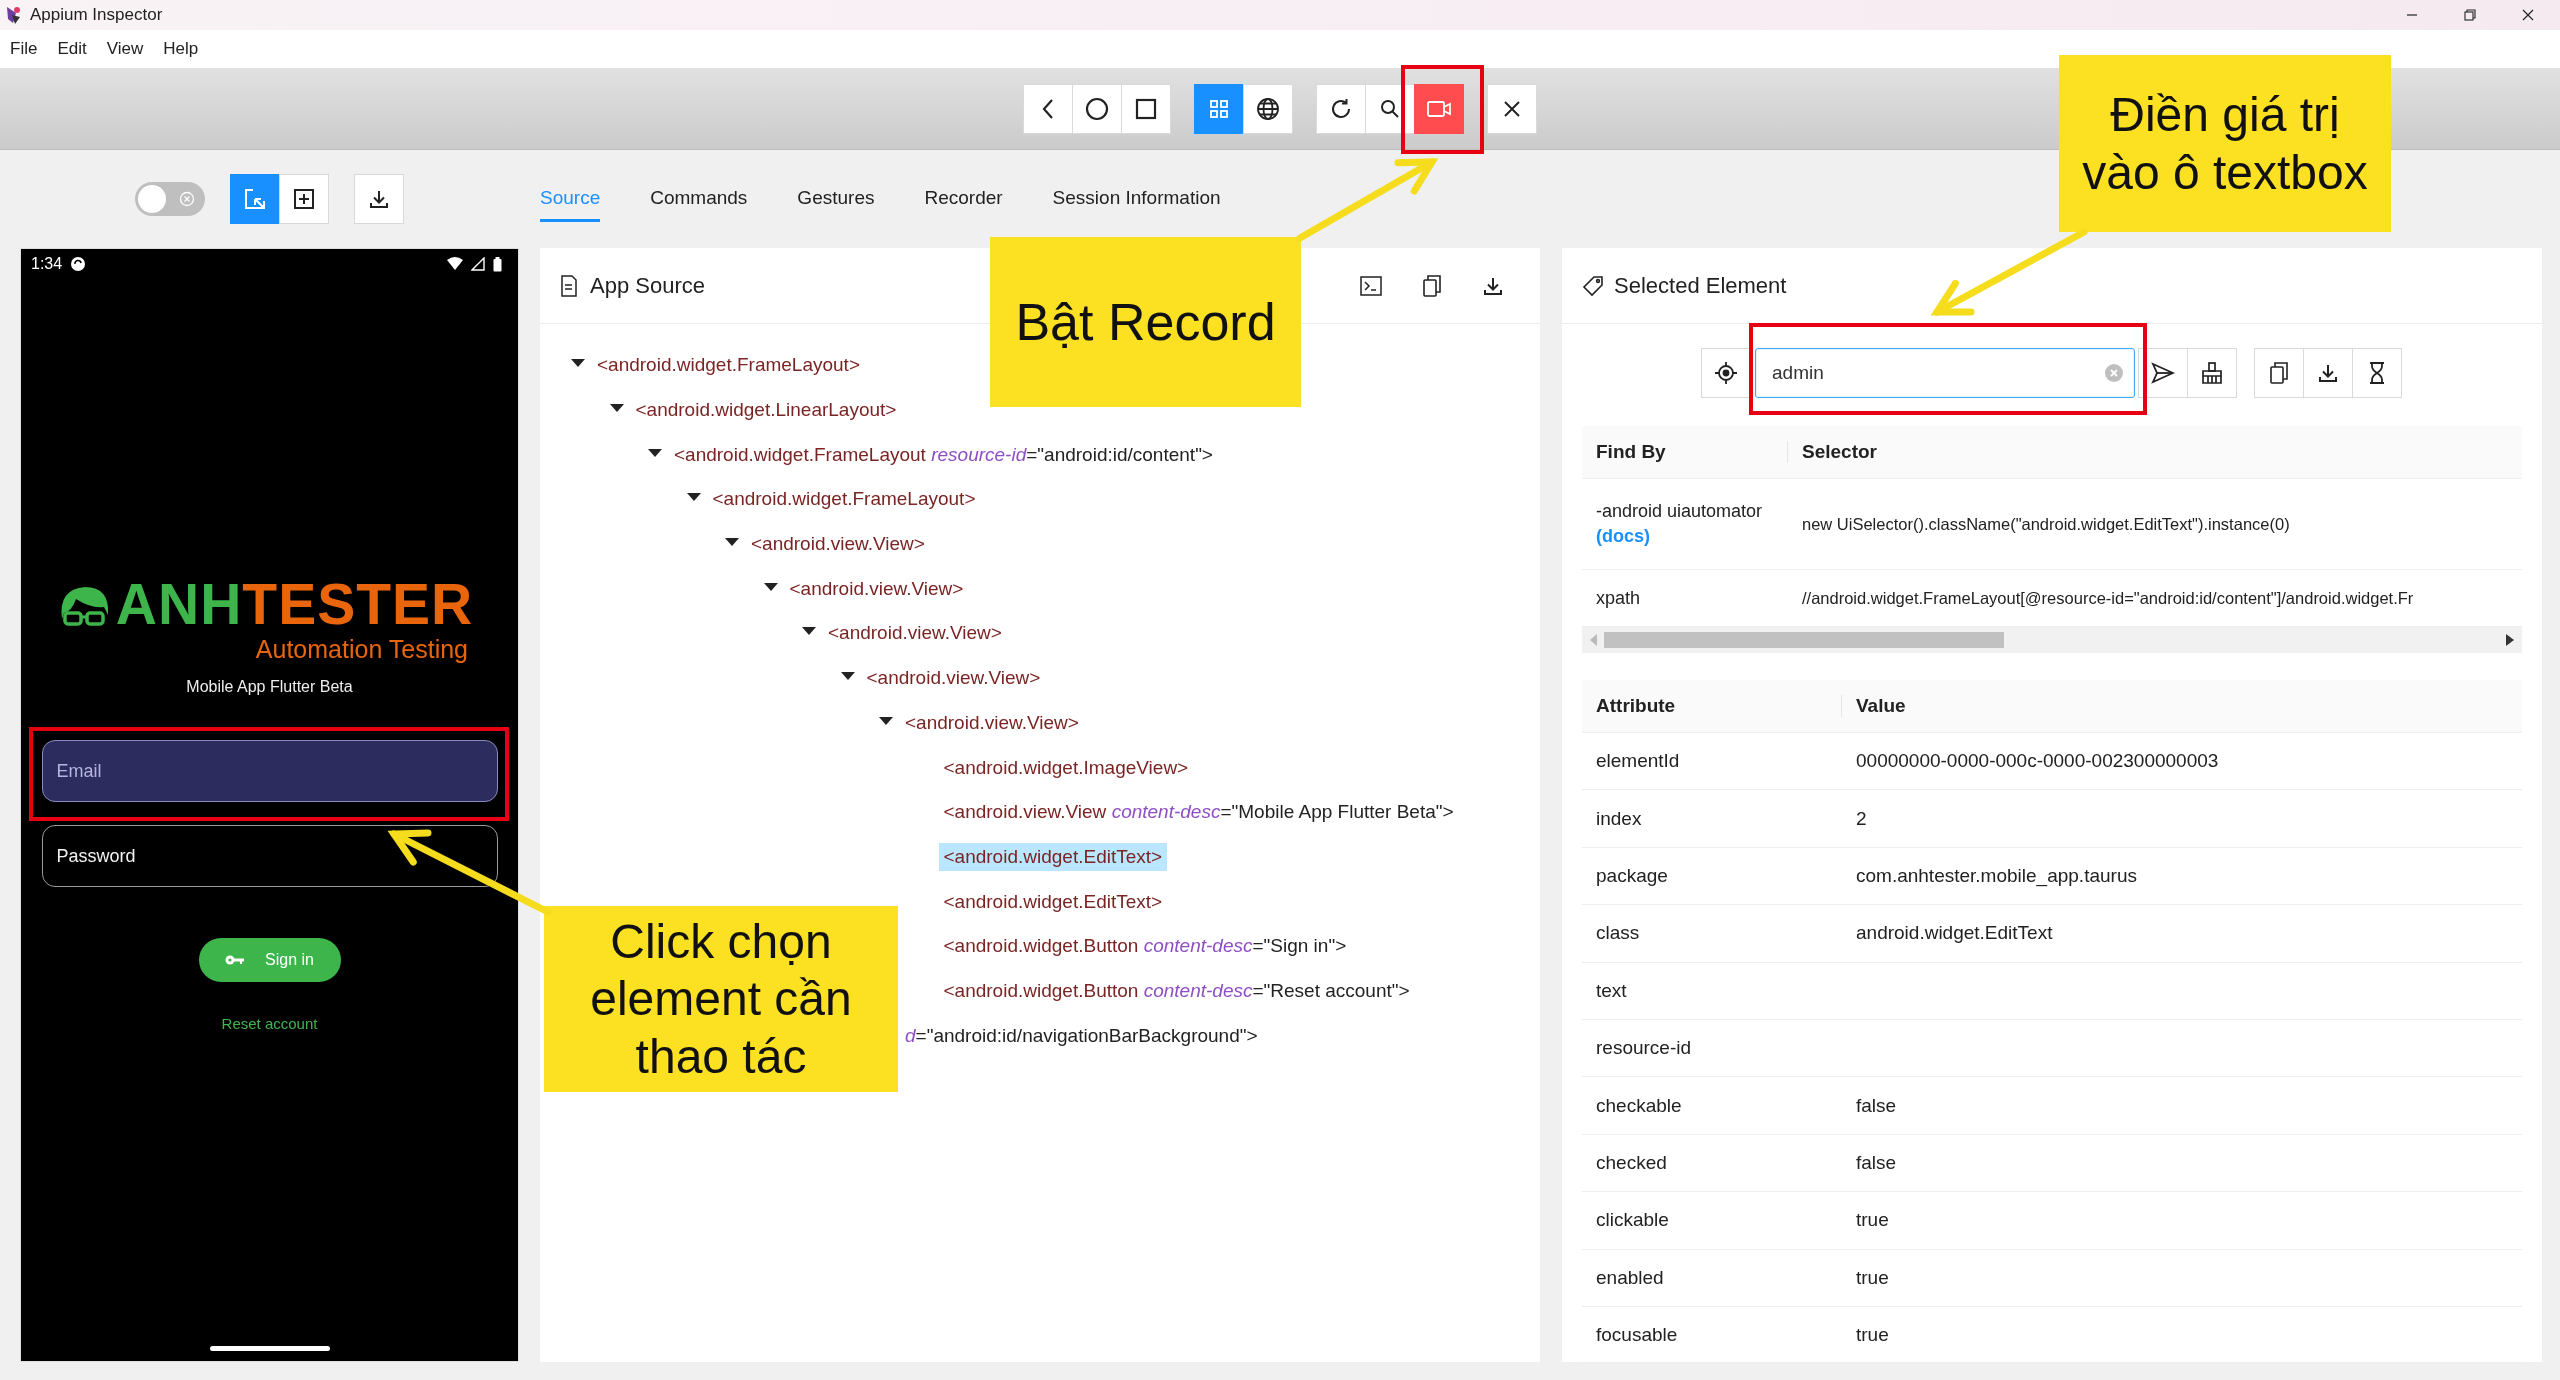 The height and width of the screenshot is (1380, 2560). I want to click on terminal-icon, so click(1371, 285).